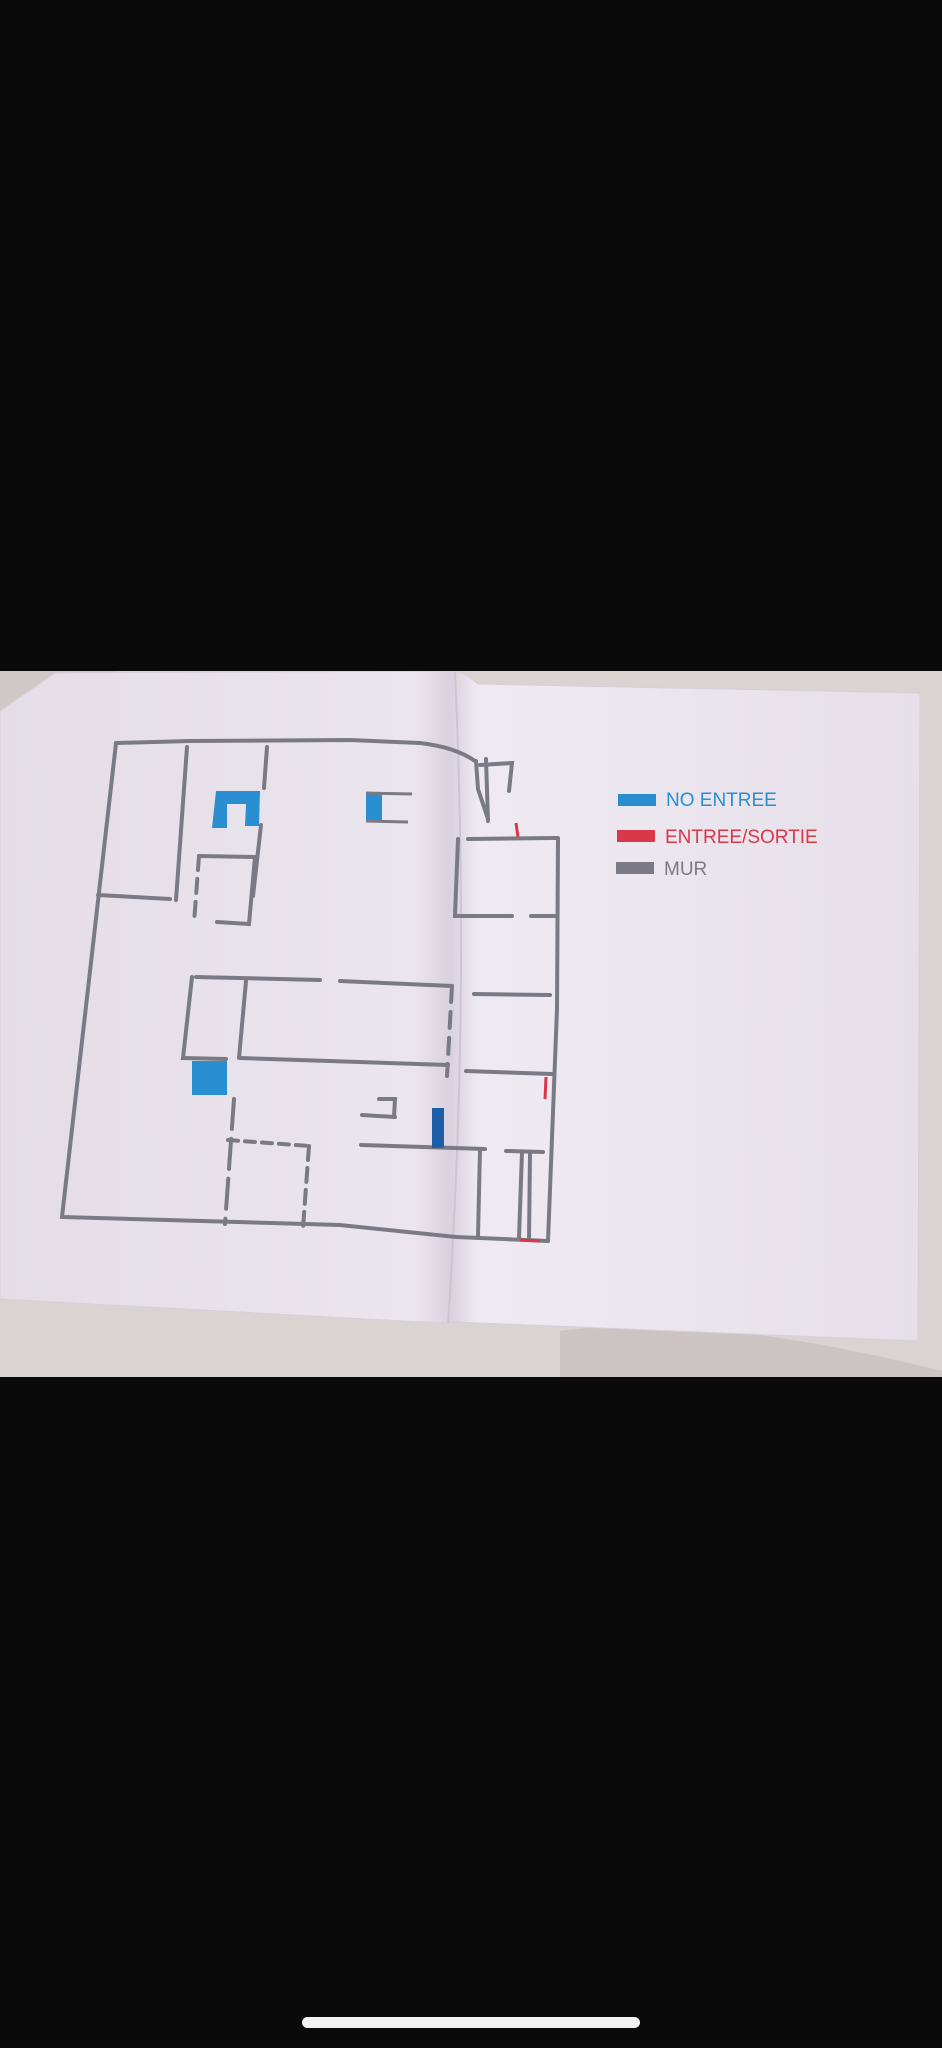 The image size is (942, 2048). What do you see at coordinates (635, 868) in the screenshot?
I see `legend-swatch-gray` at bounding box center [635, 868].